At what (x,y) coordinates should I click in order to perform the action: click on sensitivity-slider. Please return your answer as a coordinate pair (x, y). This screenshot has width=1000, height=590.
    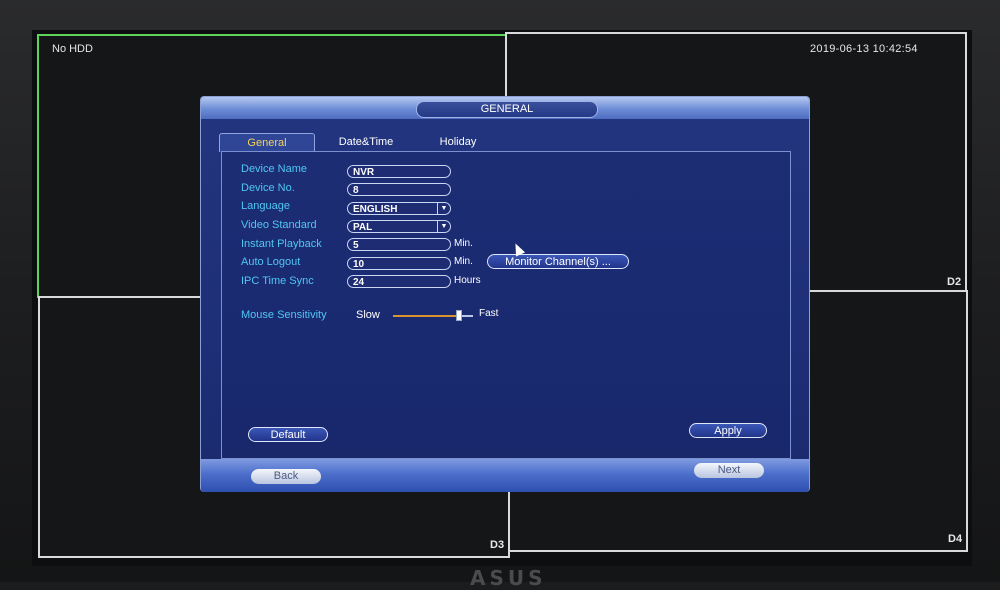
    Looking at the image, I should click on (433, 316).